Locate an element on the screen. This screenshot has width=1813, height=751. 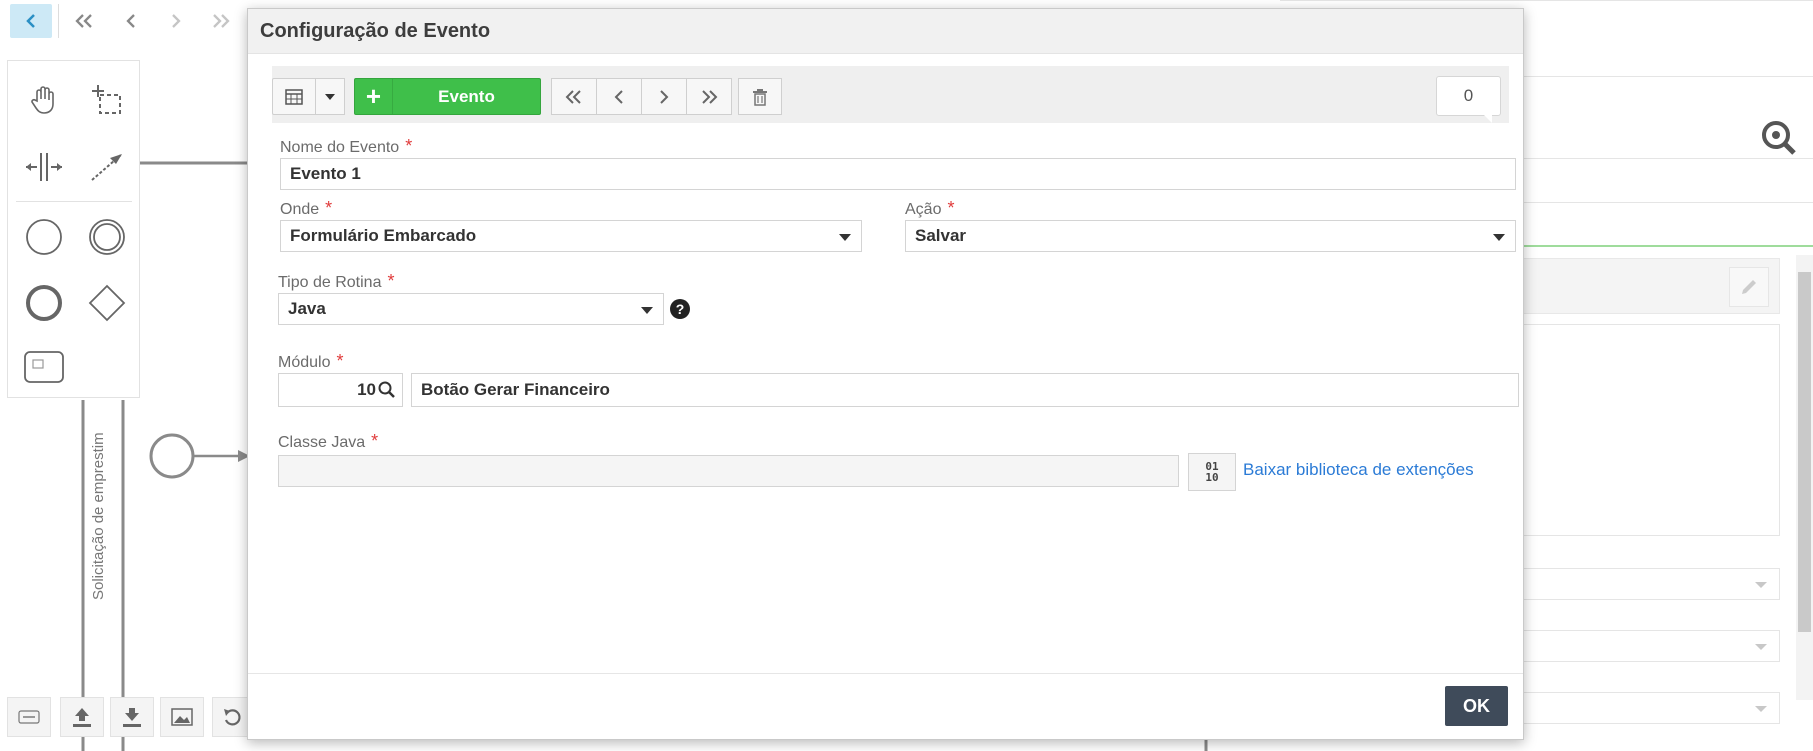
image-export-button is located at coordinates (182, 717).